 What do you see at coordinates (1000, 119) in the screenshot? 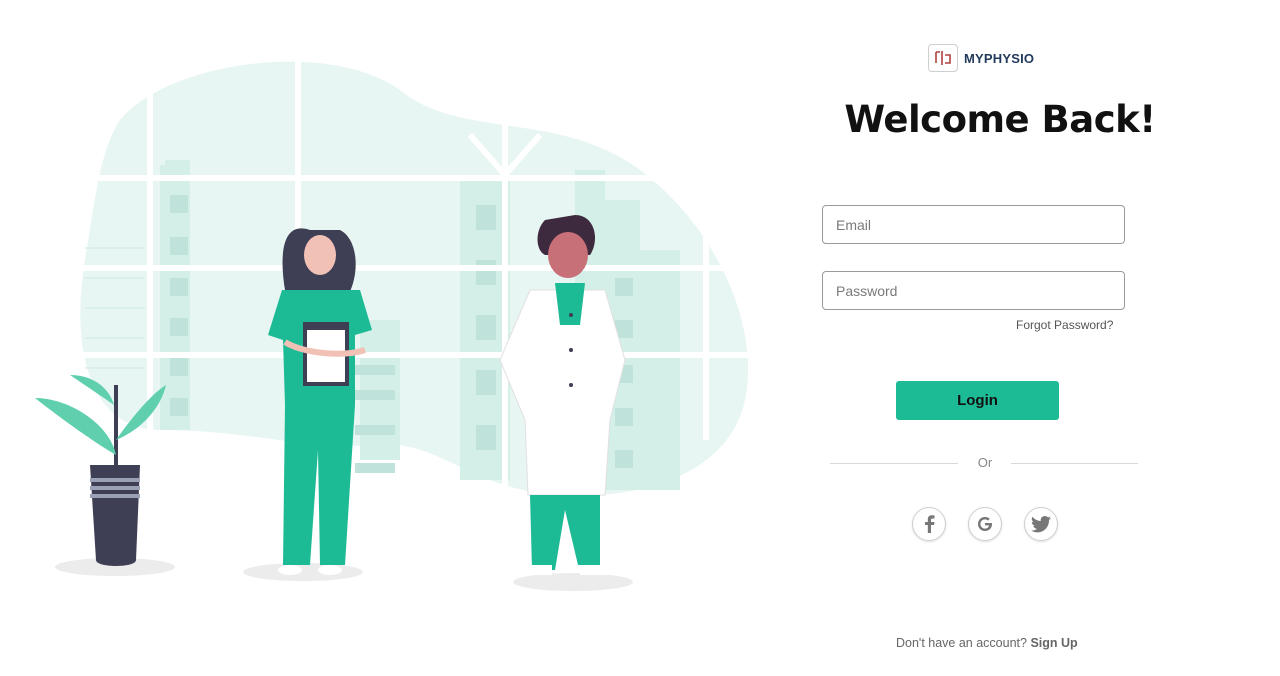
I see `page-title: Welcome Back!` at bounding box center [1000, 119].